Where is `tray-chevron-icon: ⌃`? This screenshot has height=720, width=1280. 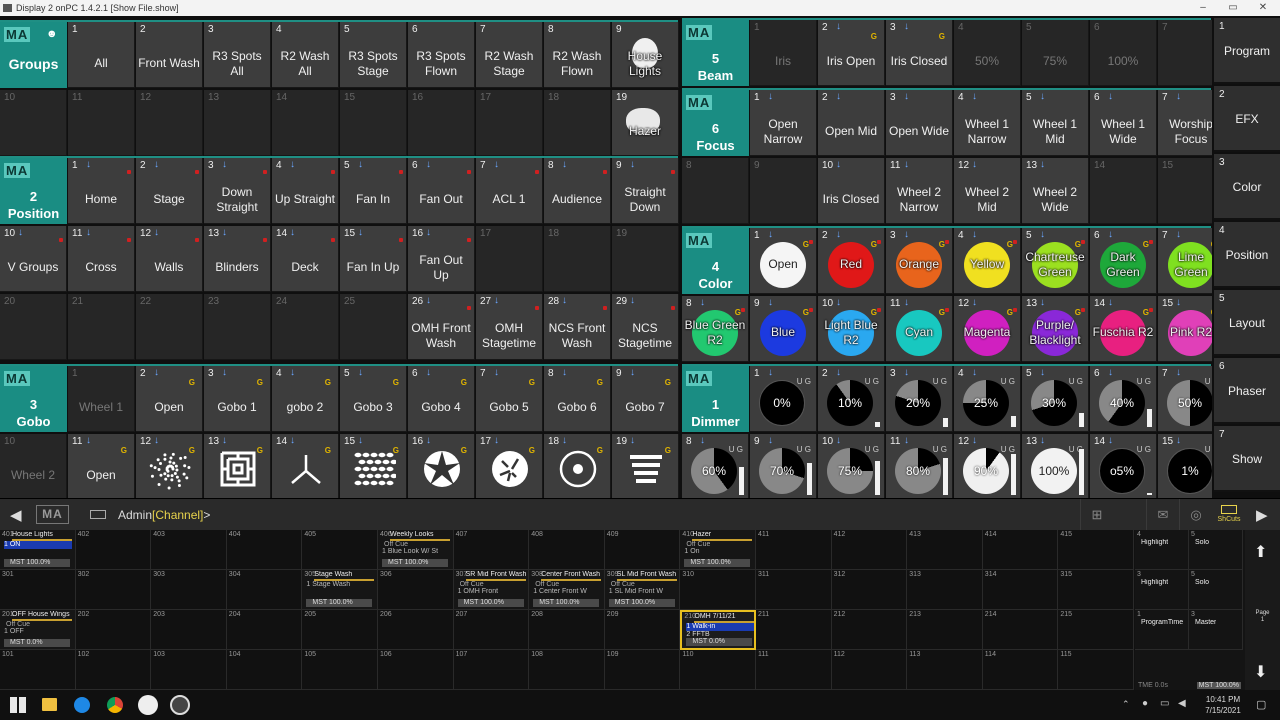
tray-chevron-icon: ⌃ is located at coordinates (1126, 704).